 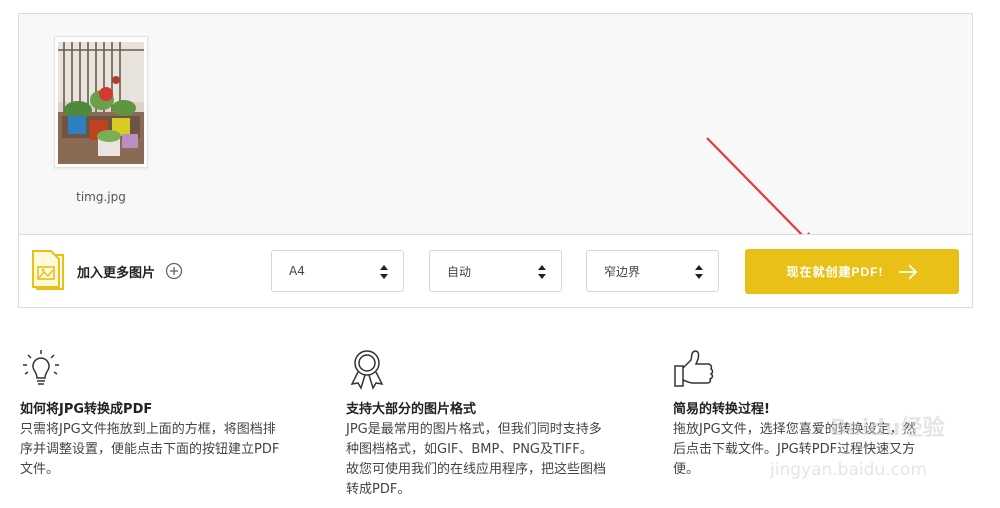 What do you see at coordinates (721, 409) in the screenshot?
I see `feature-title: 简易的转换过程!` at bounding box center [721, 409].